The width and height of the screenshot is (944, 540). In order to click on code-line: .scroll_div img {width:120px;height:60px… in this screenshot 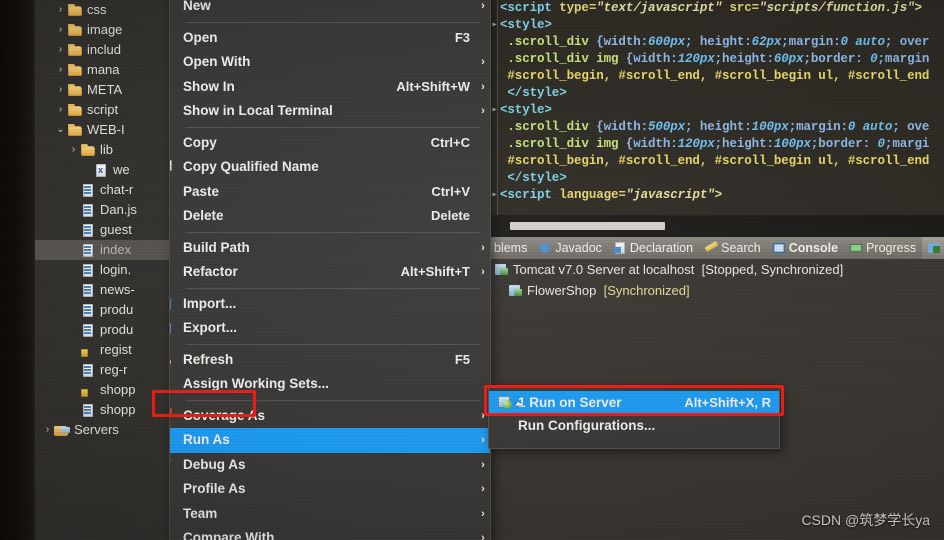, I will do `click(716, 59)`.